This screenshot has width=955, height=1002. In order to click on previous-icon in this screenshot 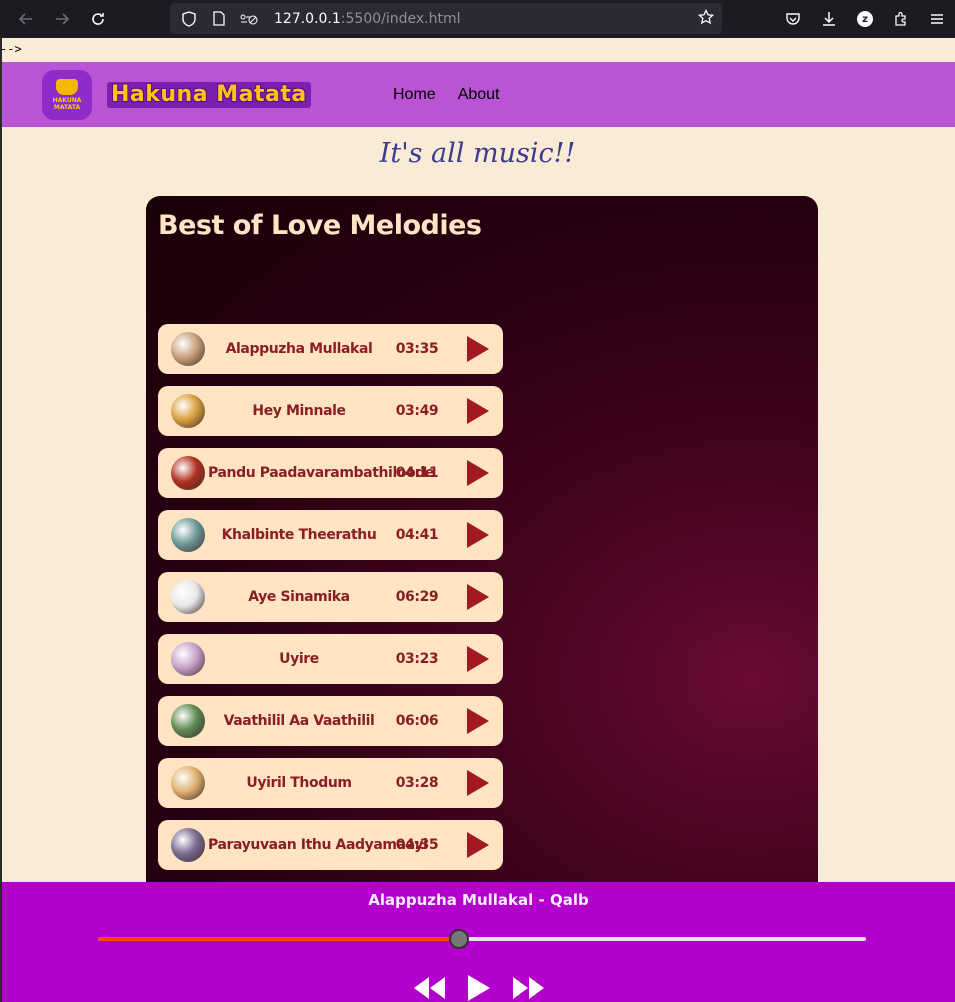, I will do `click(429, 988)`.